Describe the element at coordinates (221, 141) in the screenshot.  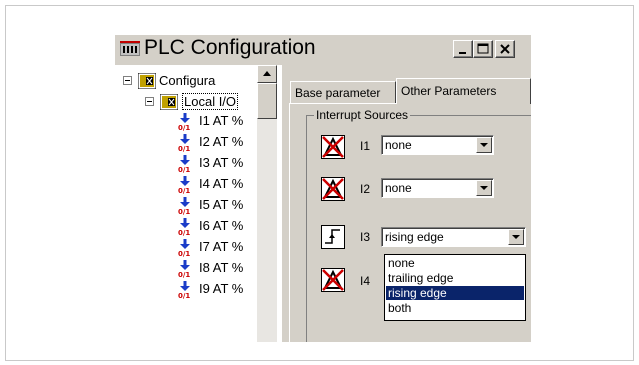
I see `tree-item-label: I2 AT %` at that location.